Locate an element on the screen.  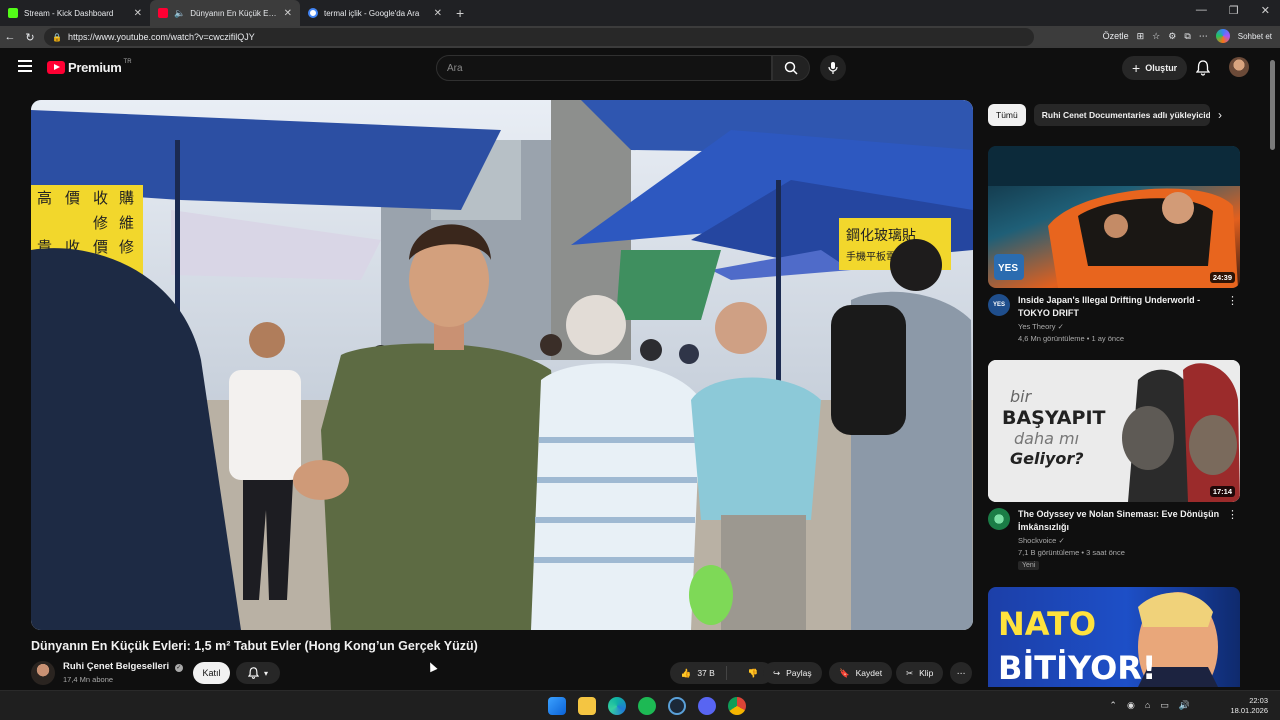
copilot-icon is located at coordinates (1222, 36).